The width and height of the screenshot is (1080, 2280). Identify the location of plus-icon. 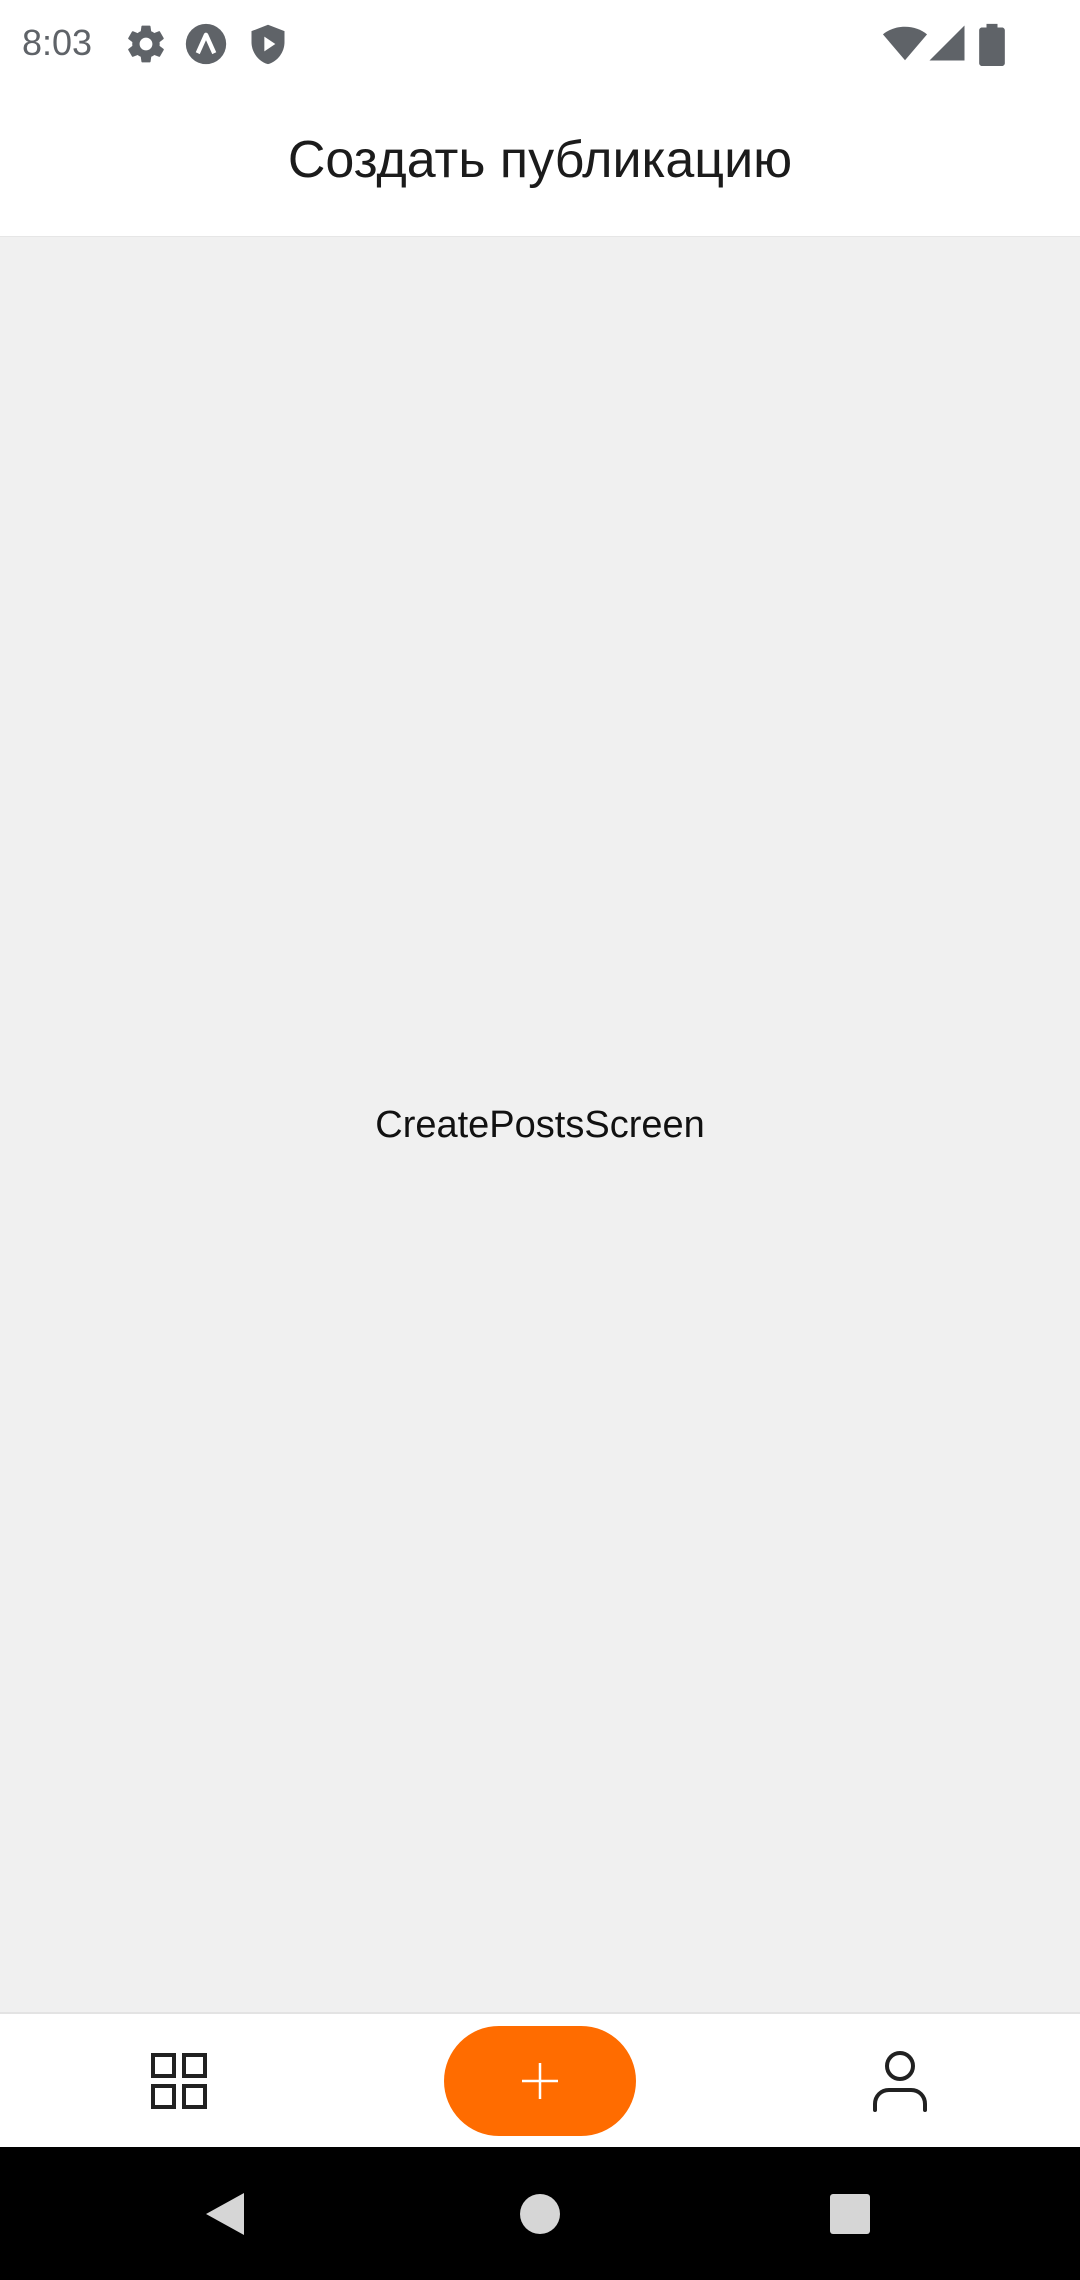
(540, 2081).